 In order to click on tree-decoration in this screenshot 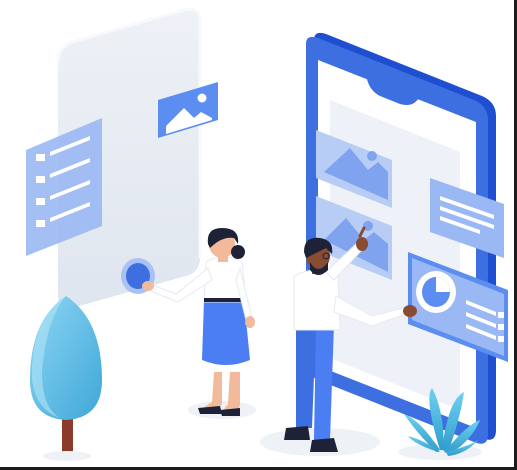, I will do `click(66, 378)`.